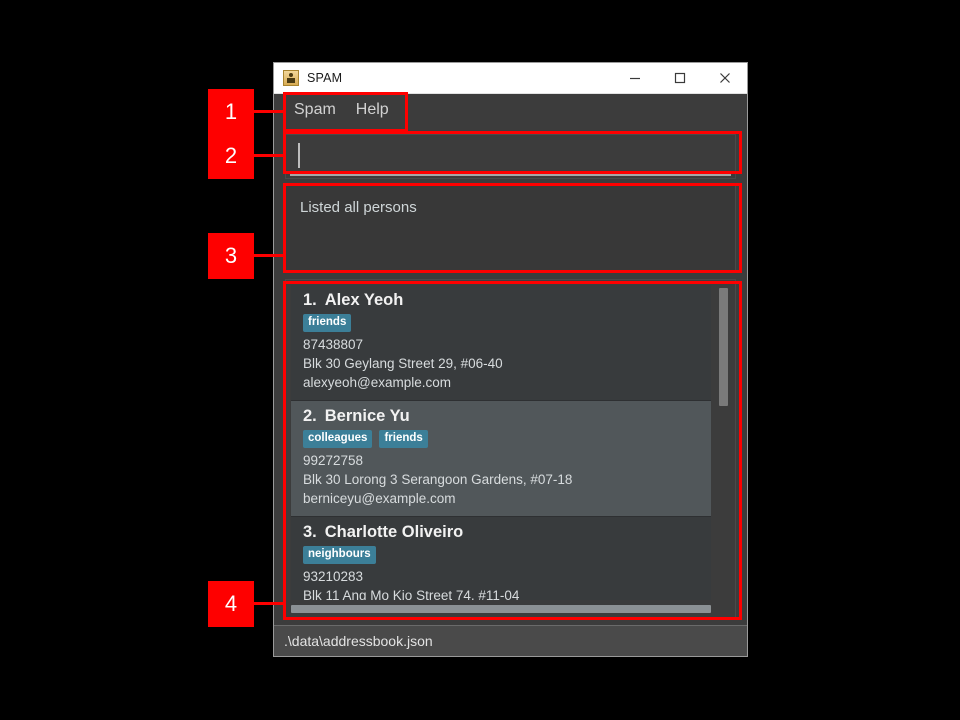  What do you see at coordinates (310, 532) in the screenshot?
I see `person-index: 3.` at bounding box center [310, 532].